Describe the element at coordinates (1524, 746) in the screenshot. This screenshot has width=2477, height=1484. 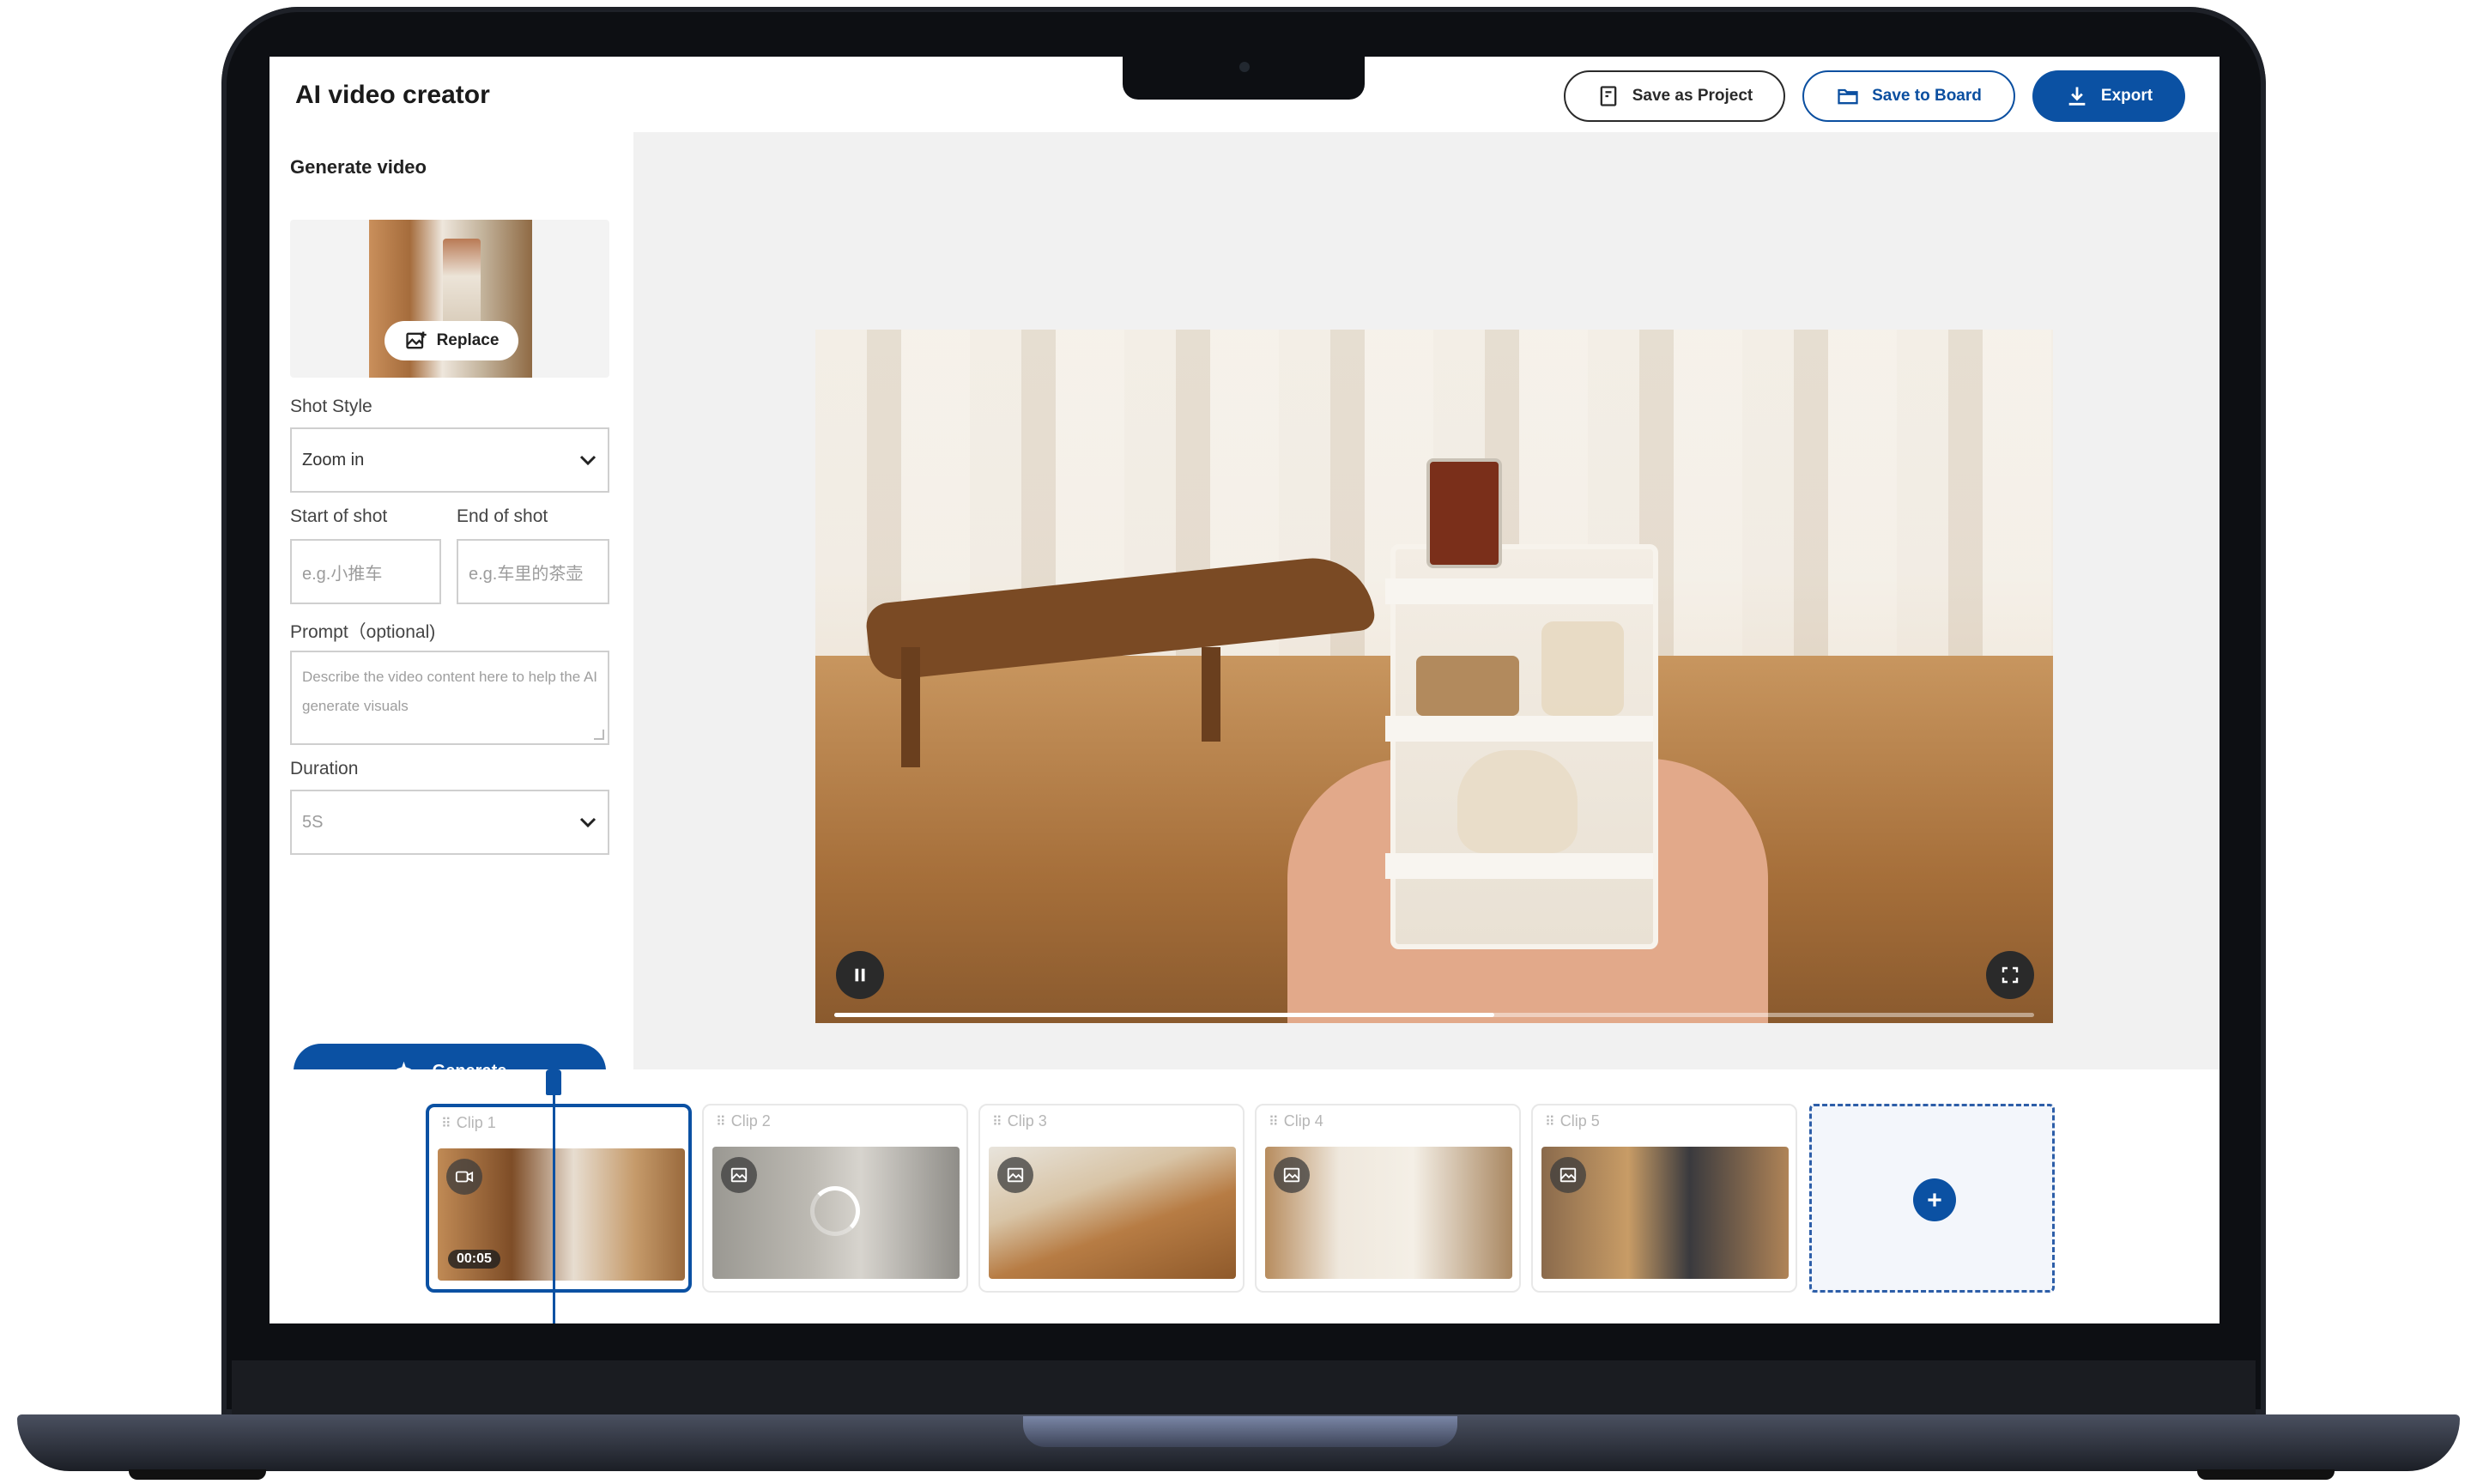
I see `video-frame-cart` at that location.